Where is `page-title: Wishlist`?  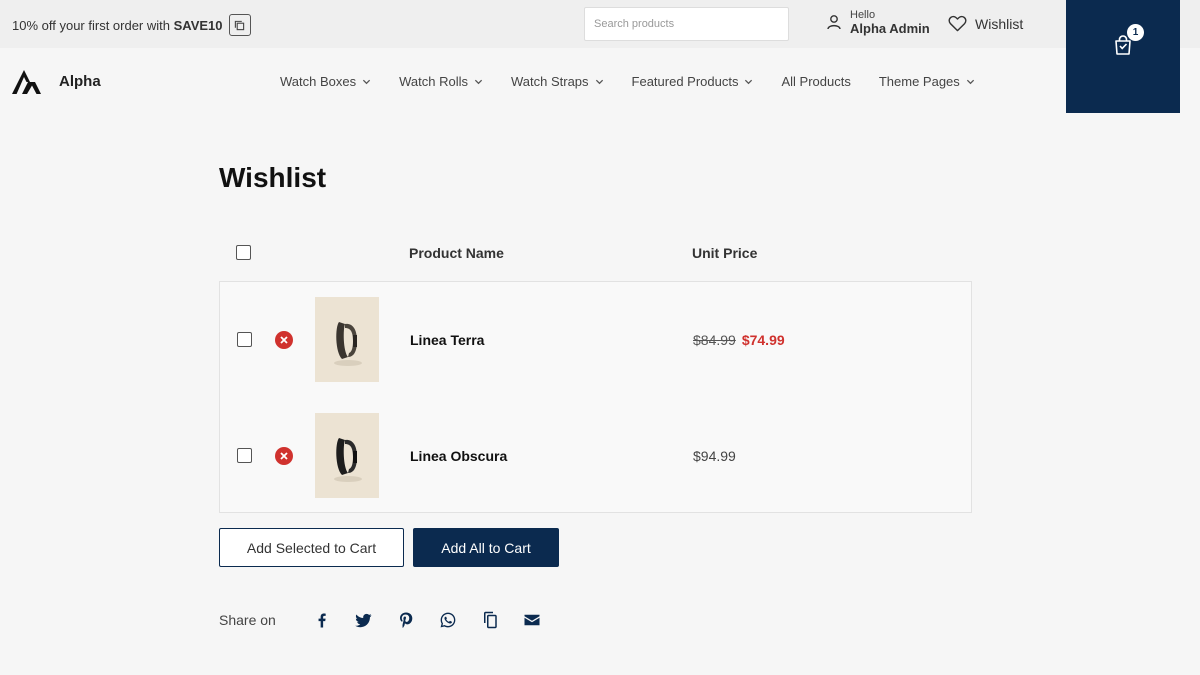 page-title: Wishlist is located at coordinates (273, 177).